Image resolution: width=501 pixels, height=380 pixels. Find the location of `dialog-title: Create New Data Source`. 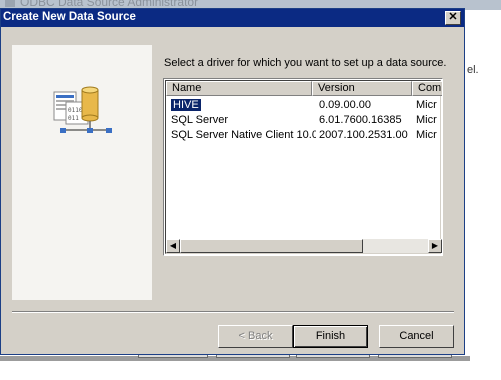

dialog-title: Create New Data Source is located at coordinates (69, 17).